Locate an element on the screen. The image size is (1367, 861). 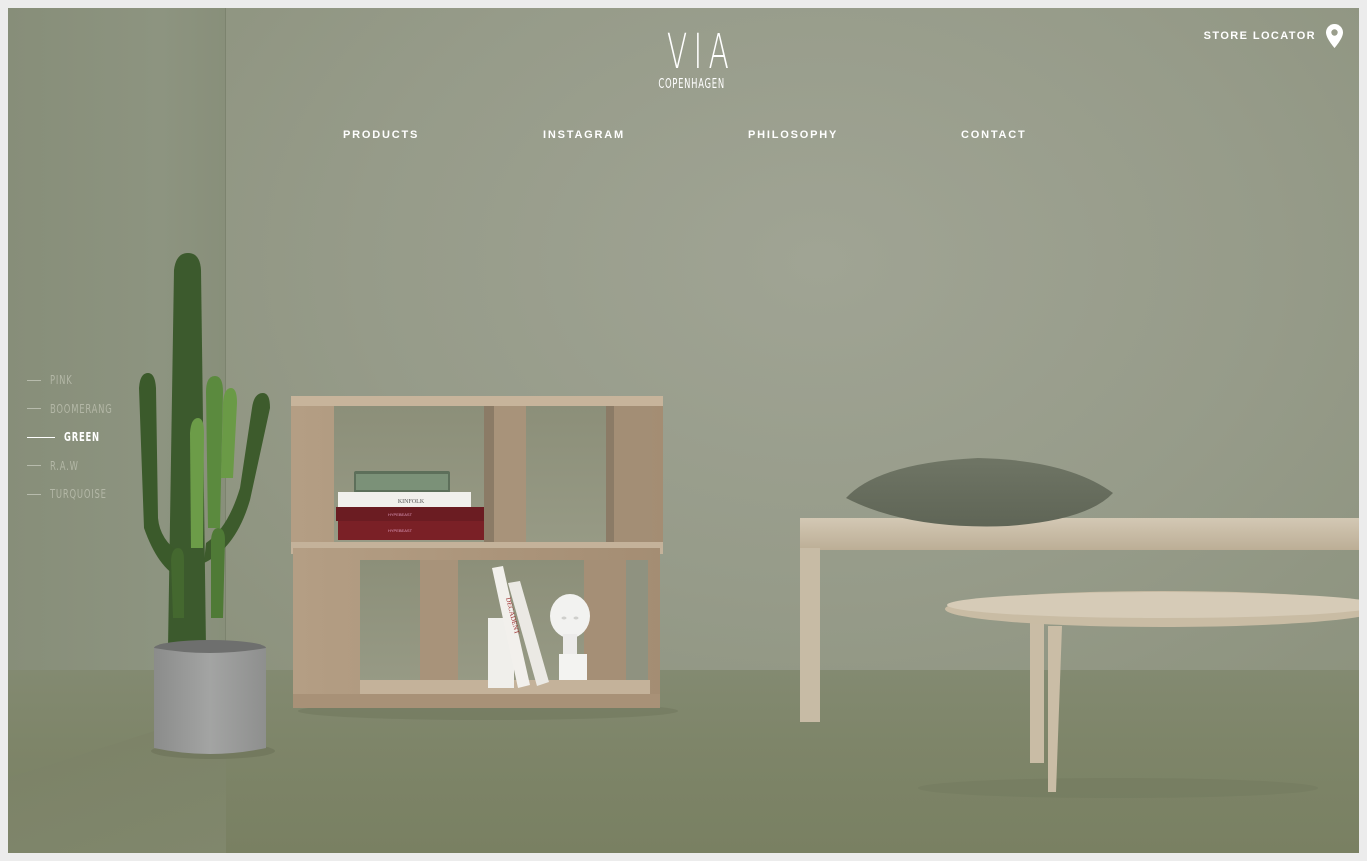
brand-name: VIA is located at coordinates (701, 52).